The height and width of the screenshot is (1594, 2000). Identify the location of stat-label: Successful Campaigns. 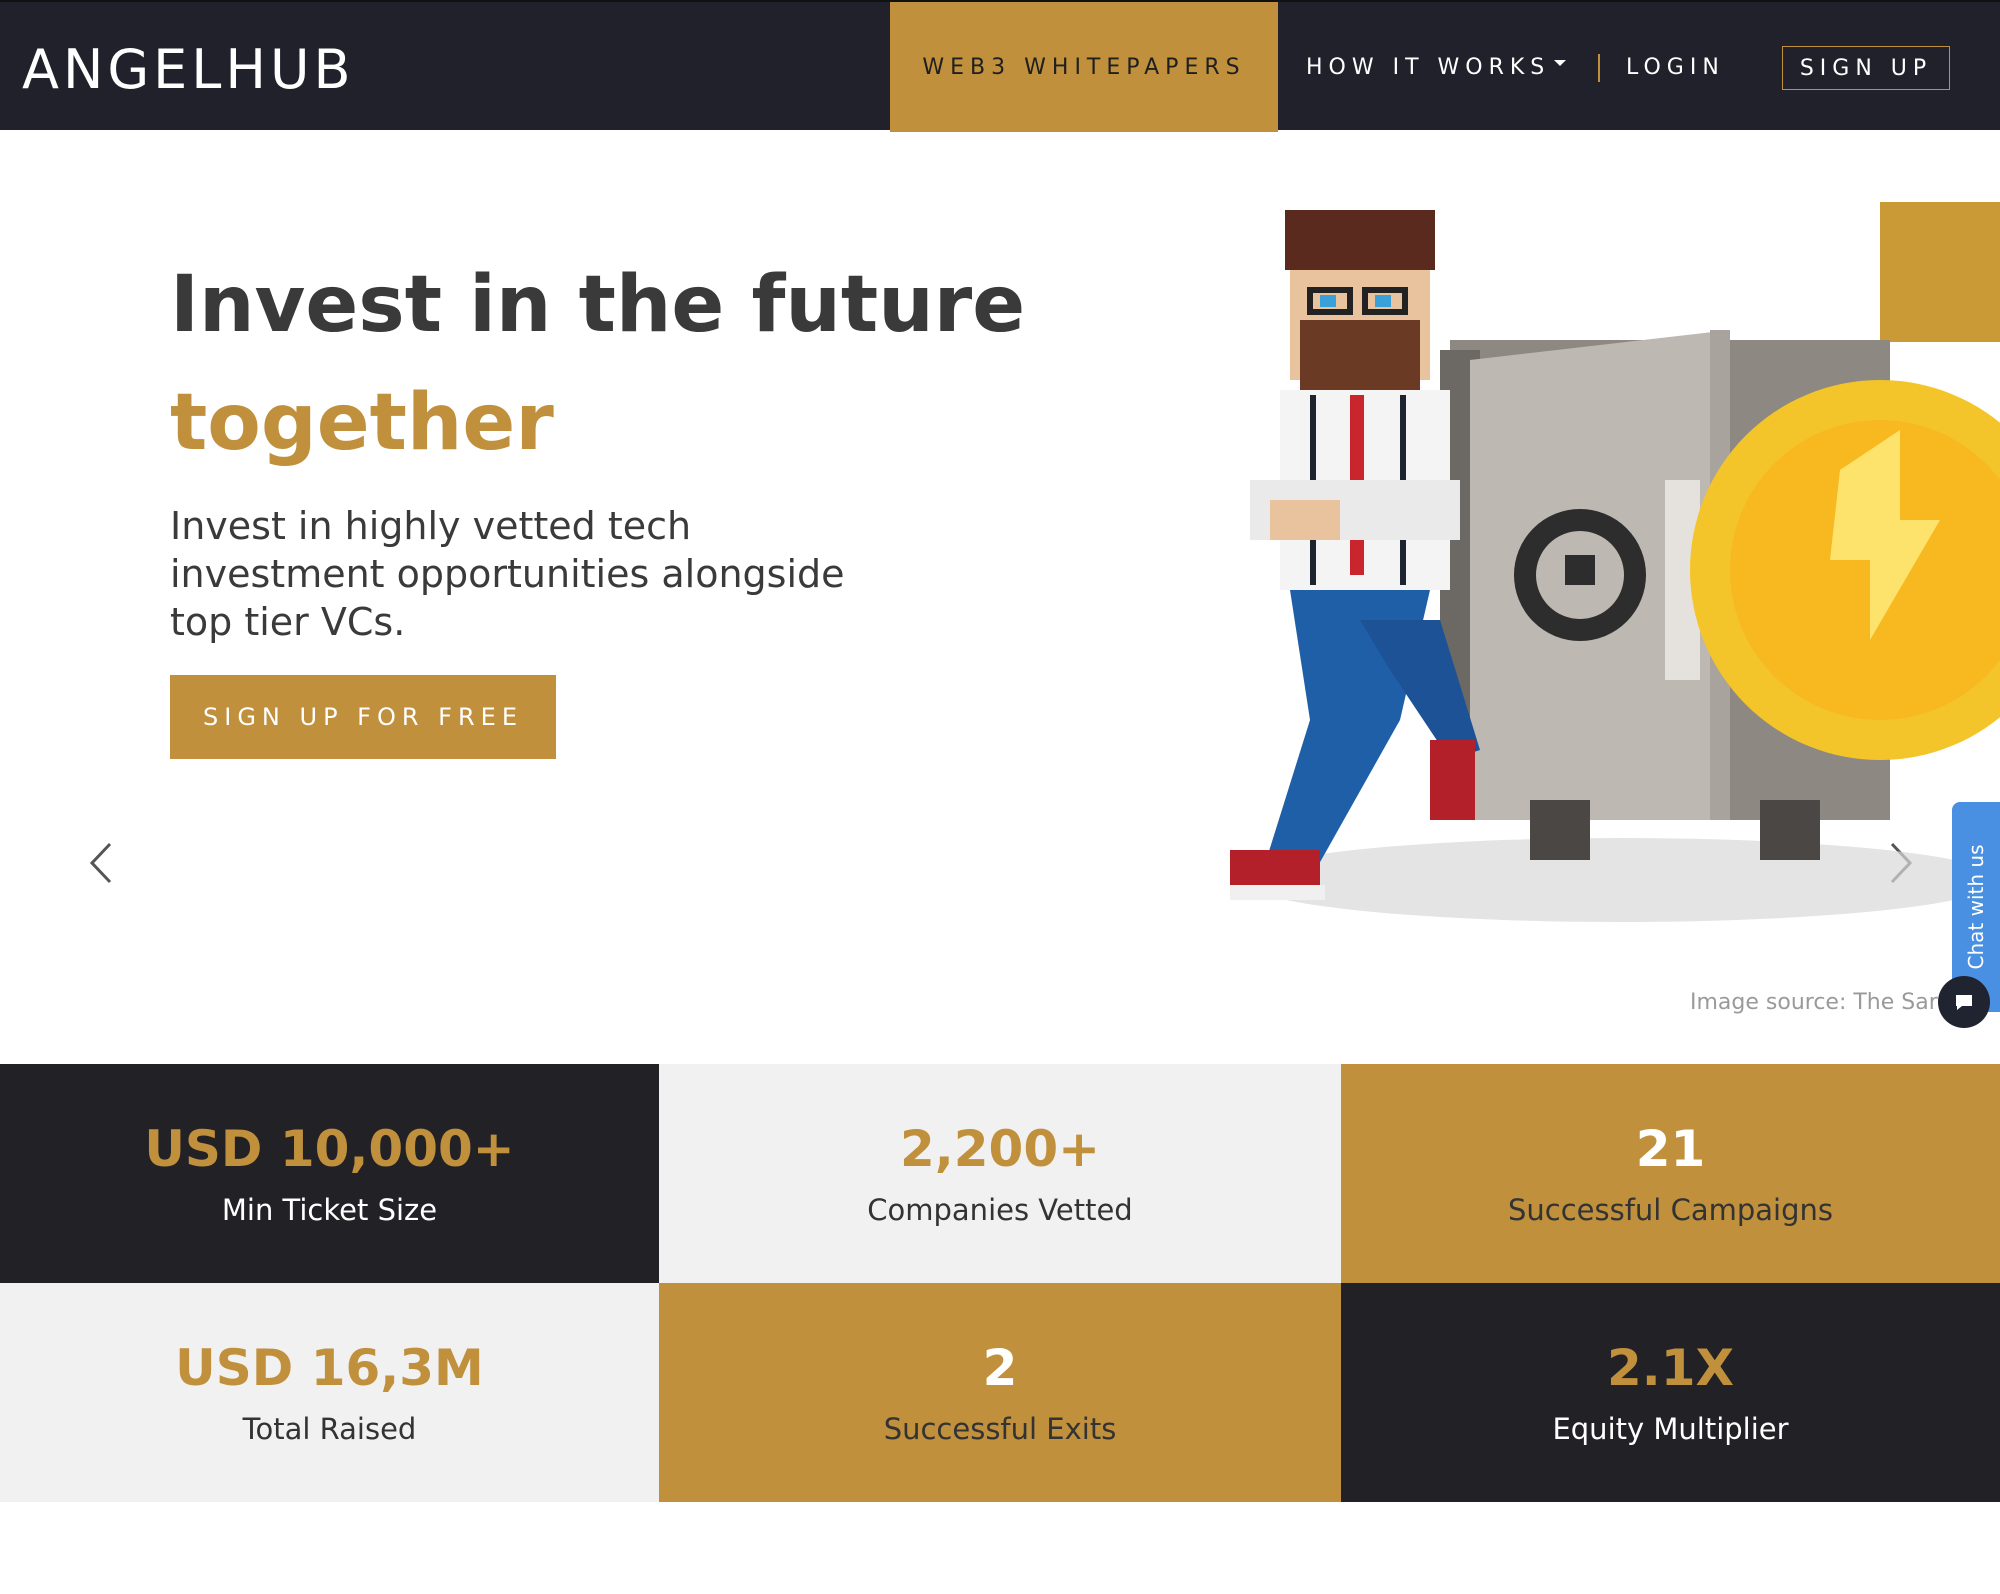
(1670, 1209).